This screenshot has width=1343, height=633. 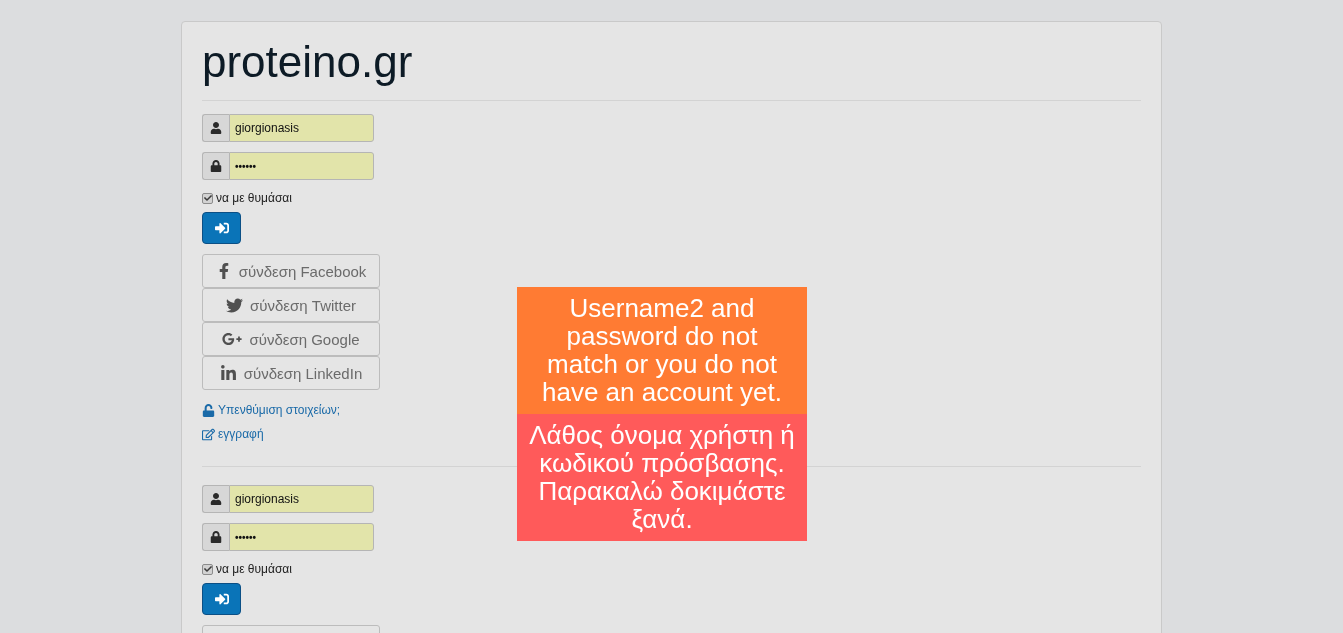 I want to click on social-login-button: σύνδεση Facebook, so click(x=291, y=271).